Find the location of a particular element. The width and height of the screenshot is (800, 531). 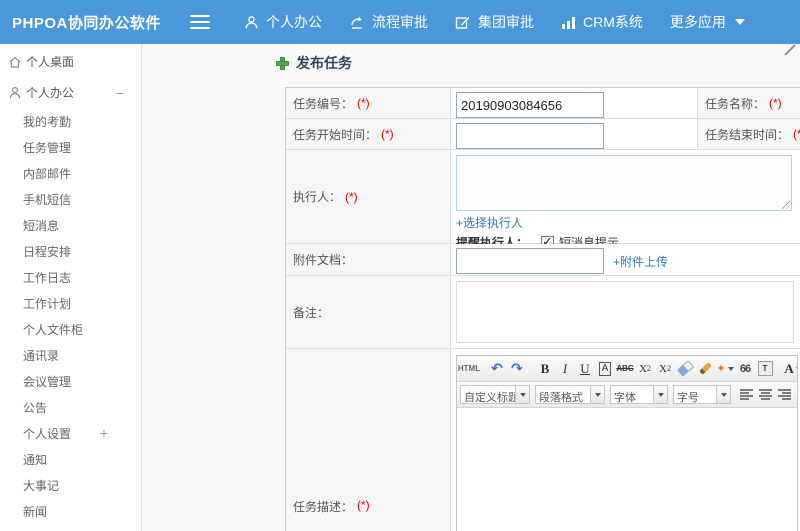

font-color-button: A is located at coordinates (790, 368).